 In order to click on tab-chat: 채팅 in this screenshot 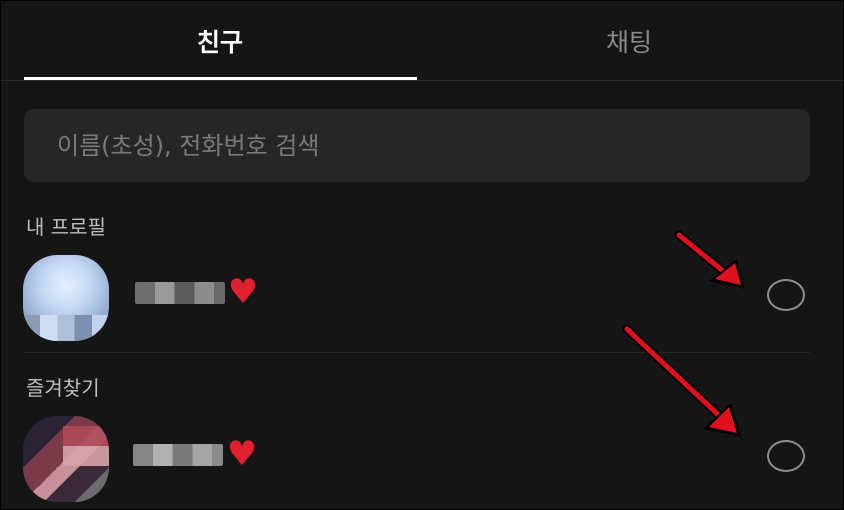, I will do `click(629, 41)`.